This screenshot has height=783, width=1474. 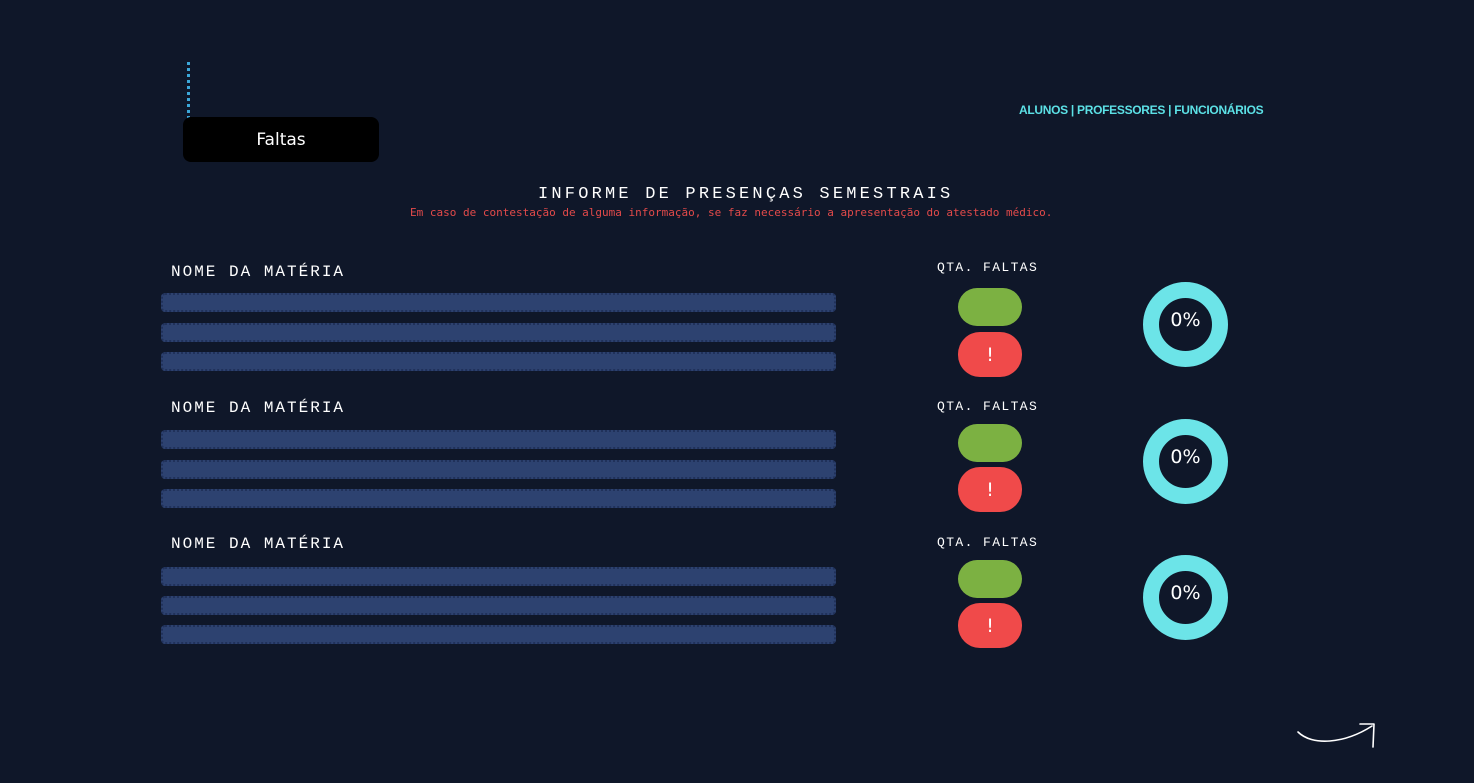 What do you see at coordinates (1218, 110) in the screenshot?
I see `nav-link-funcionarios: FUNCIONÁRIOS` at bounding box center [1218, 110].